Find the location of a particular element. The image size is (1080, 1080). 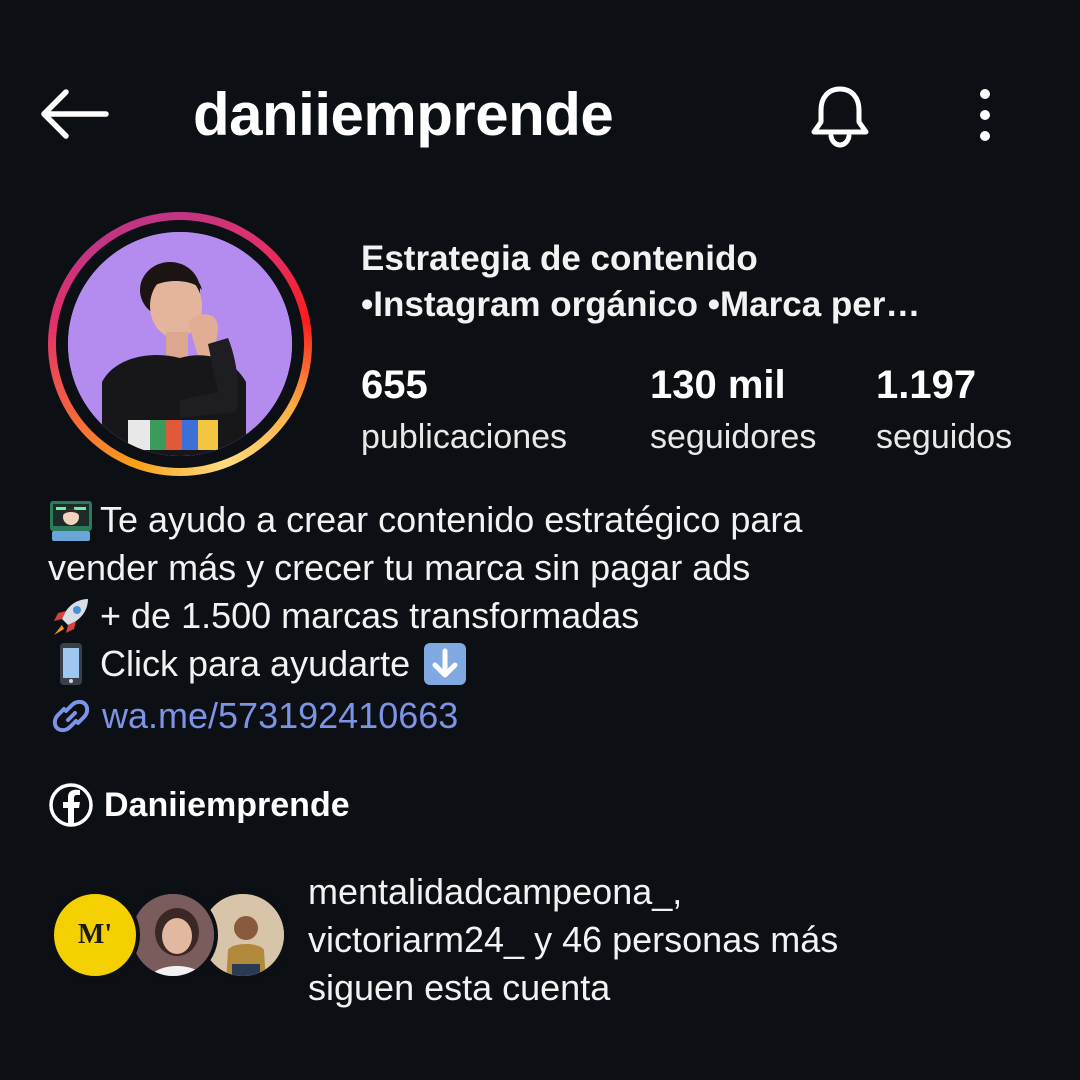

more-options-button is located at coordinates (985, 116).